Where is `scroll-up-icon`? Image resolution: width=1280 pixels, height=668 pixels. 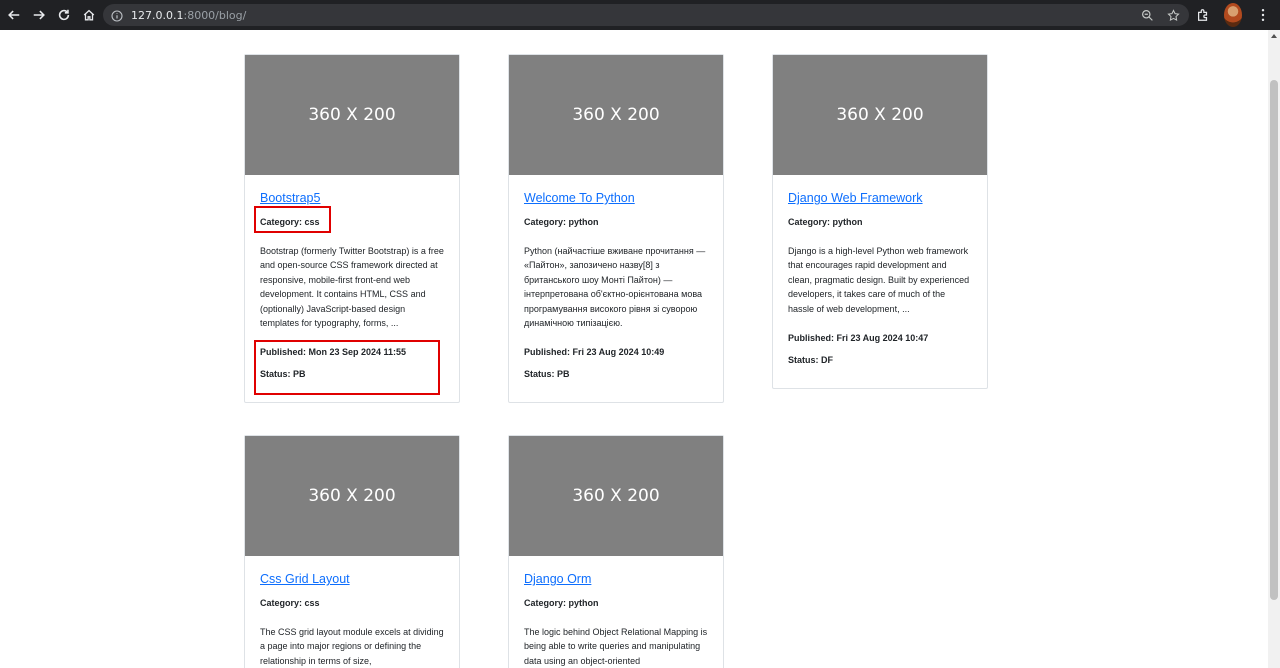
scroll-up-icon is located at coordinates (1274, 36).